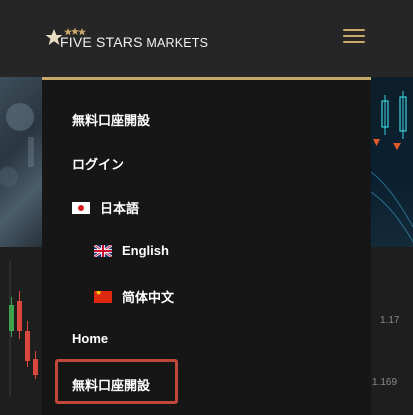 The height and width of the screenshot is (415, 413). Describe the element at coordinates (177, 43) in the screenshot. I see `logo-text-suffix: MARKETS` at that location.